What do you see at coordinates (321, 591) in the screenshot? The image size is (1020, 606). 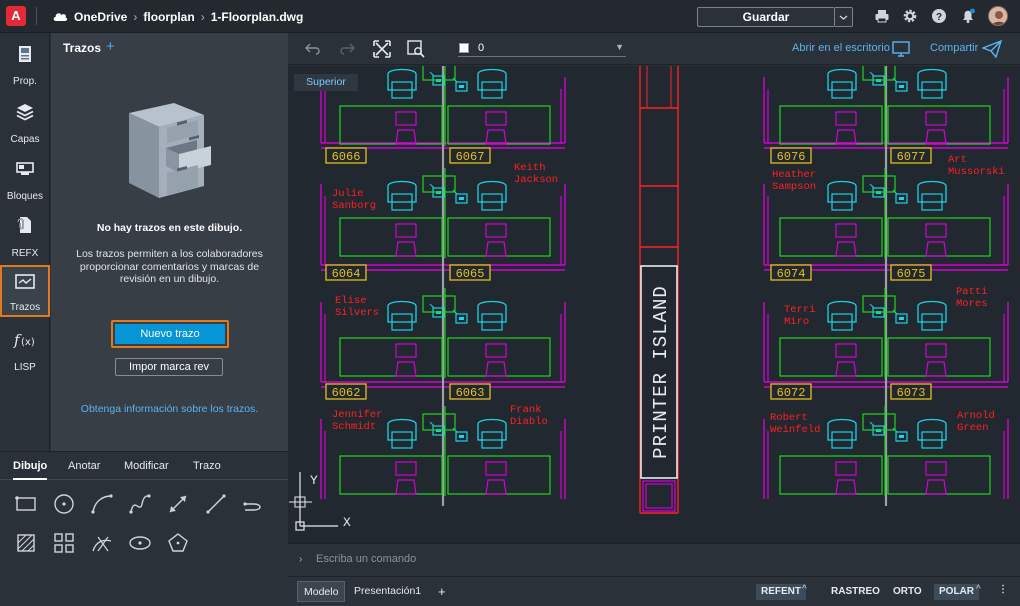 I see `tab-model: Modelo` at bounding box center [321, 591].